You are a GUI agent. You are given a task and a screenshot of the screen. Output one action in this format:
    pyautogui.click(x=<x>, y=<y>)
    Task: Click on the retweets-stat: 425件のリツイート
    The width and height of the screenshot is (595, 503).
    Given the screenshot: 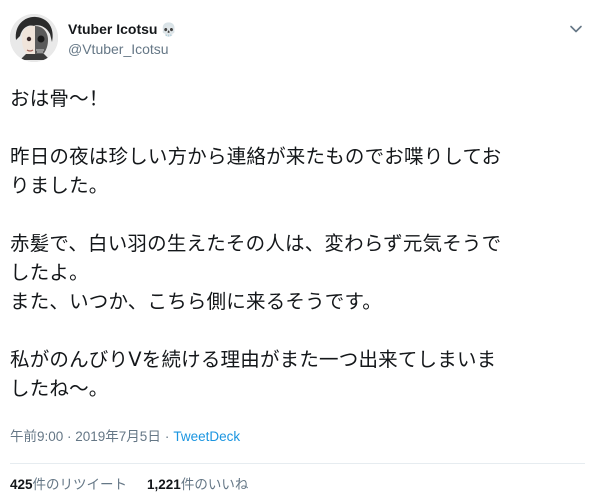 What is the action you would take?
    pyautogui.click(x=68, y=485)
    